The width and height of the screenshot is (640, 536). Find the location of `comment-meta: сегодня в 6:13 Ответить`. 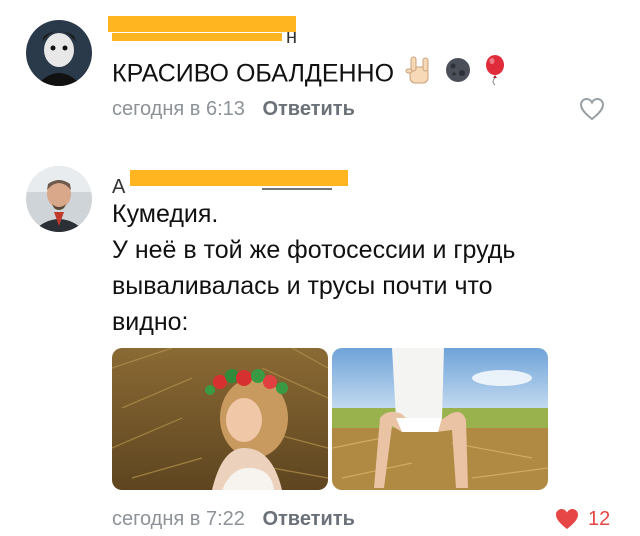

comment-meta: сегодня в 6:13 Ответить is located at coordinates (233, 109).